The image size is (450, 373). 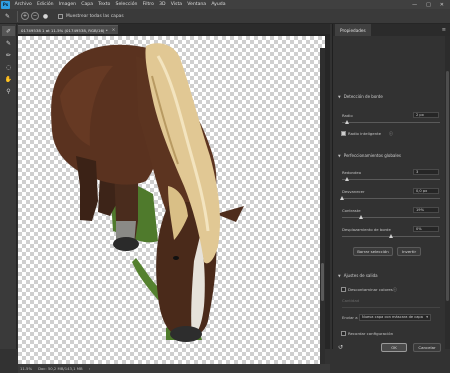 What do you see at coordinates (114, 30) in the screenshot?
I see `close-tab-icon: ×` at bounding box center [114, 30].